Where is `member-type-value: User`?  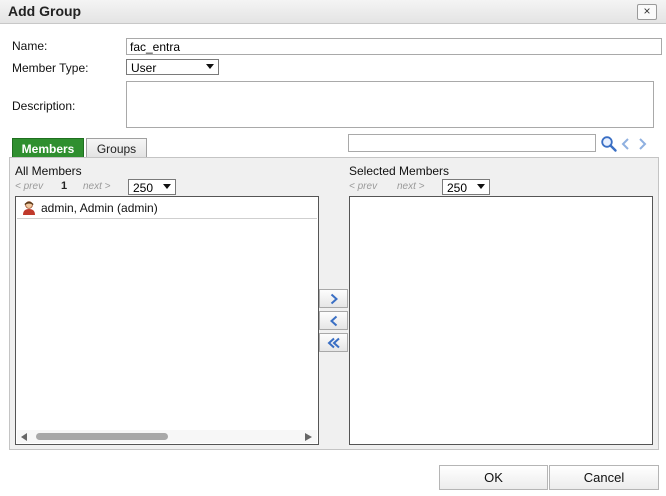
member-type-value: User is located at coordinates (144, 68).